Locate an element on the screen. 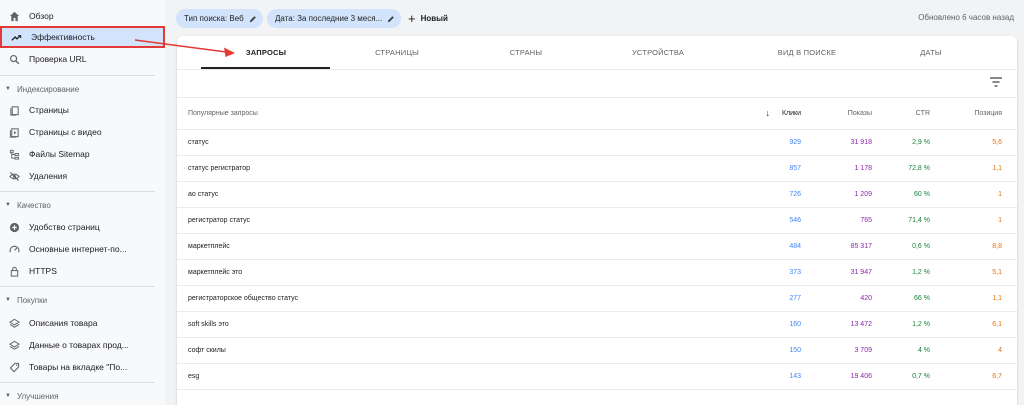  tab-devices: УСТРОЙСТВА is located at coordinates (658, 52).